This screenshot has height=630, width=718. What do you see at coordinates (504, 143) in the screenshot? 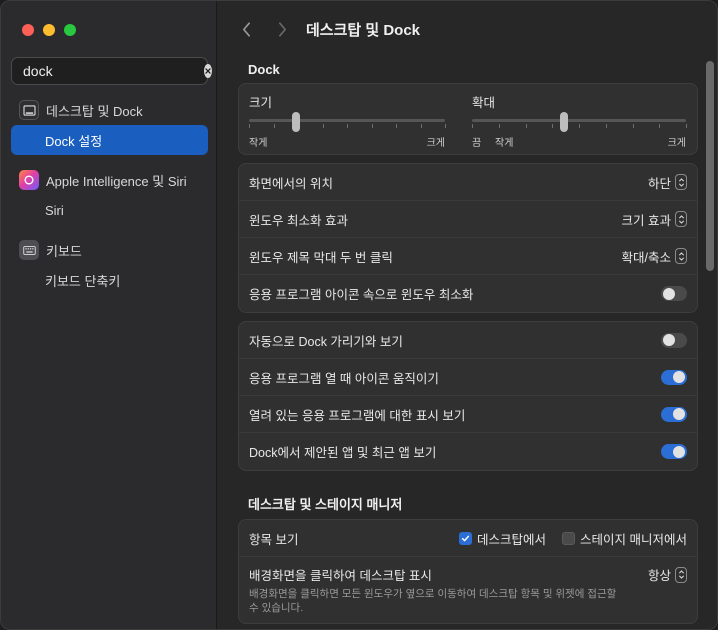
I see `slider-min-label: 작게` at bounding box center [504, 143].